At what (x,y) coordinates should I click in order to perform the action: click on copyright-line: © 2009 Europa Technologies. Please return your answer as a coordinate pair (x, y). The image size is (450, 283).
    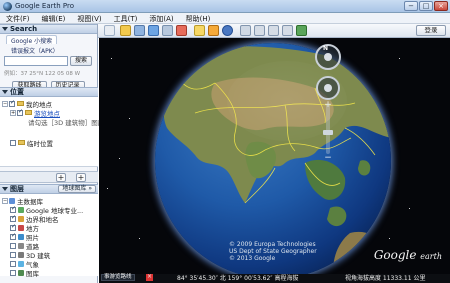
    Looking at the image, I should click on (272, 244).